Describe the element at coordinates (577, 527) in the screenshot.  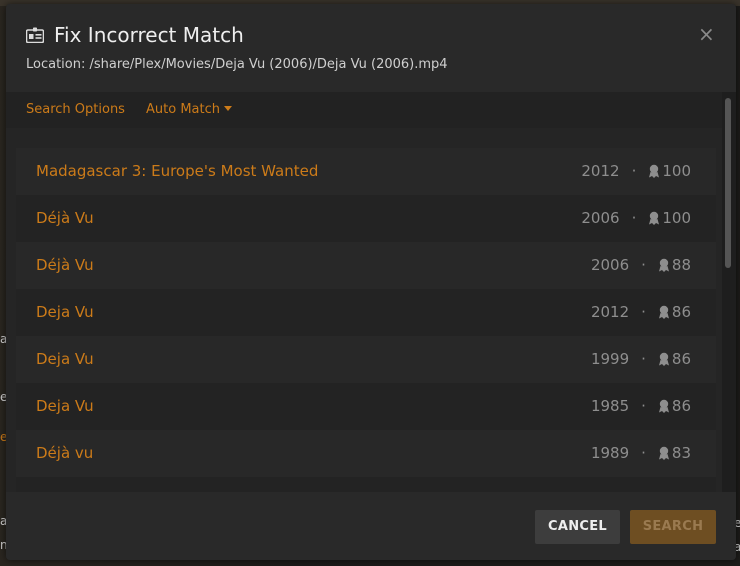
I see `cancel-button: CANCEL` at that location.